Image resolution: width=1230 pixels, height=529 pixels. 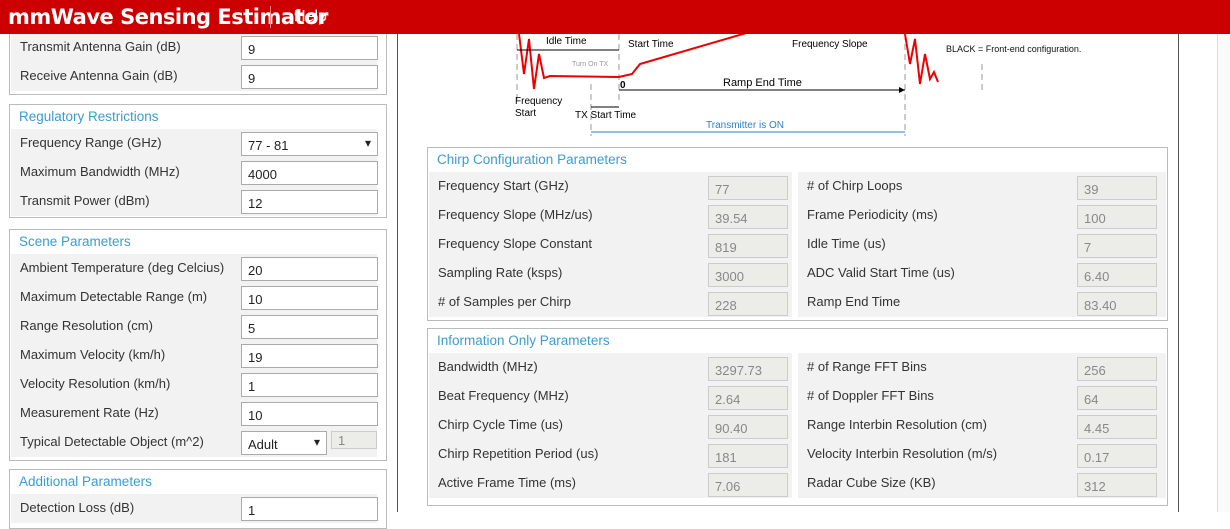 What do you see at coordinates (310, 17) in the screenshot?
I see `help-menu: Help` at bounding box center [310, 17].